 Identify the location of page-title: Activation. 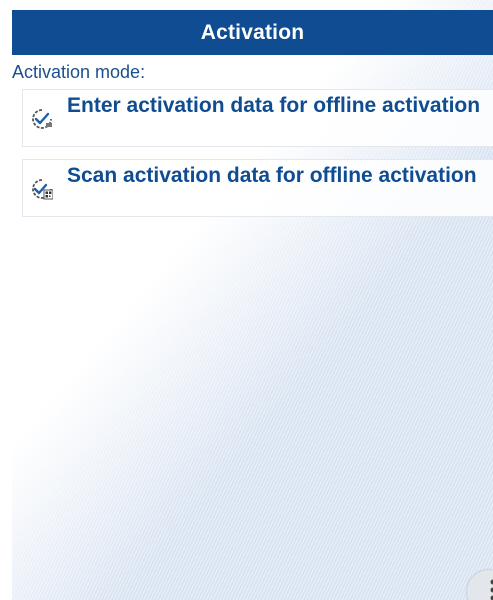
(252, 32).